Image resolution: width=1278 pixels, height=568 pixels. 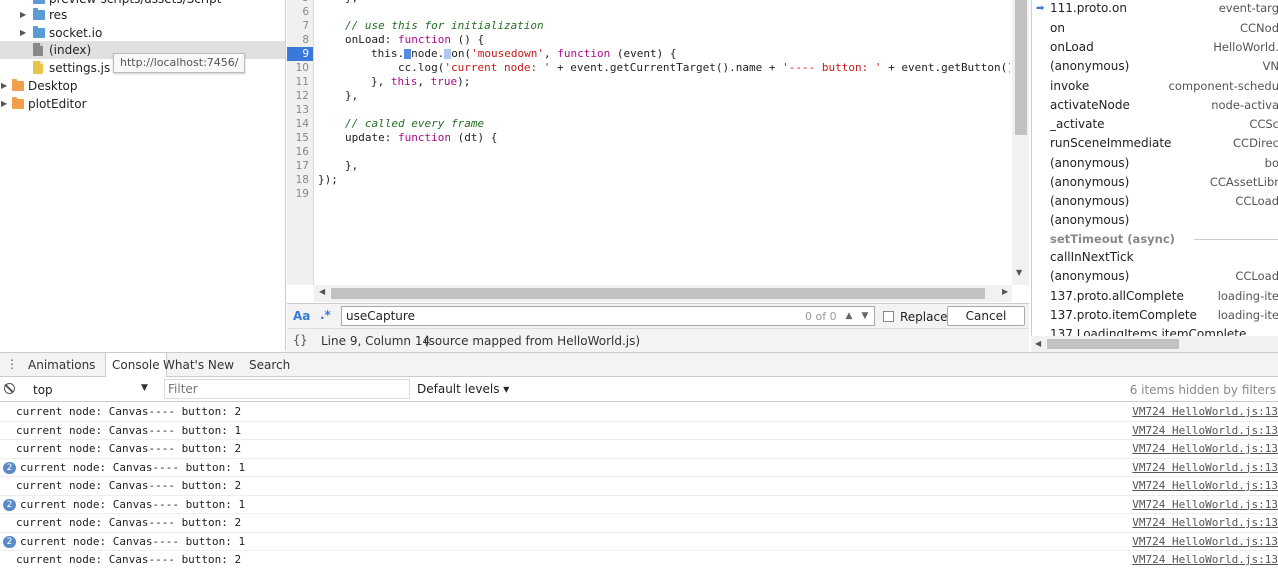 I want to click on call-frame: activateNode node-activa, so click(x=1155, y=105).